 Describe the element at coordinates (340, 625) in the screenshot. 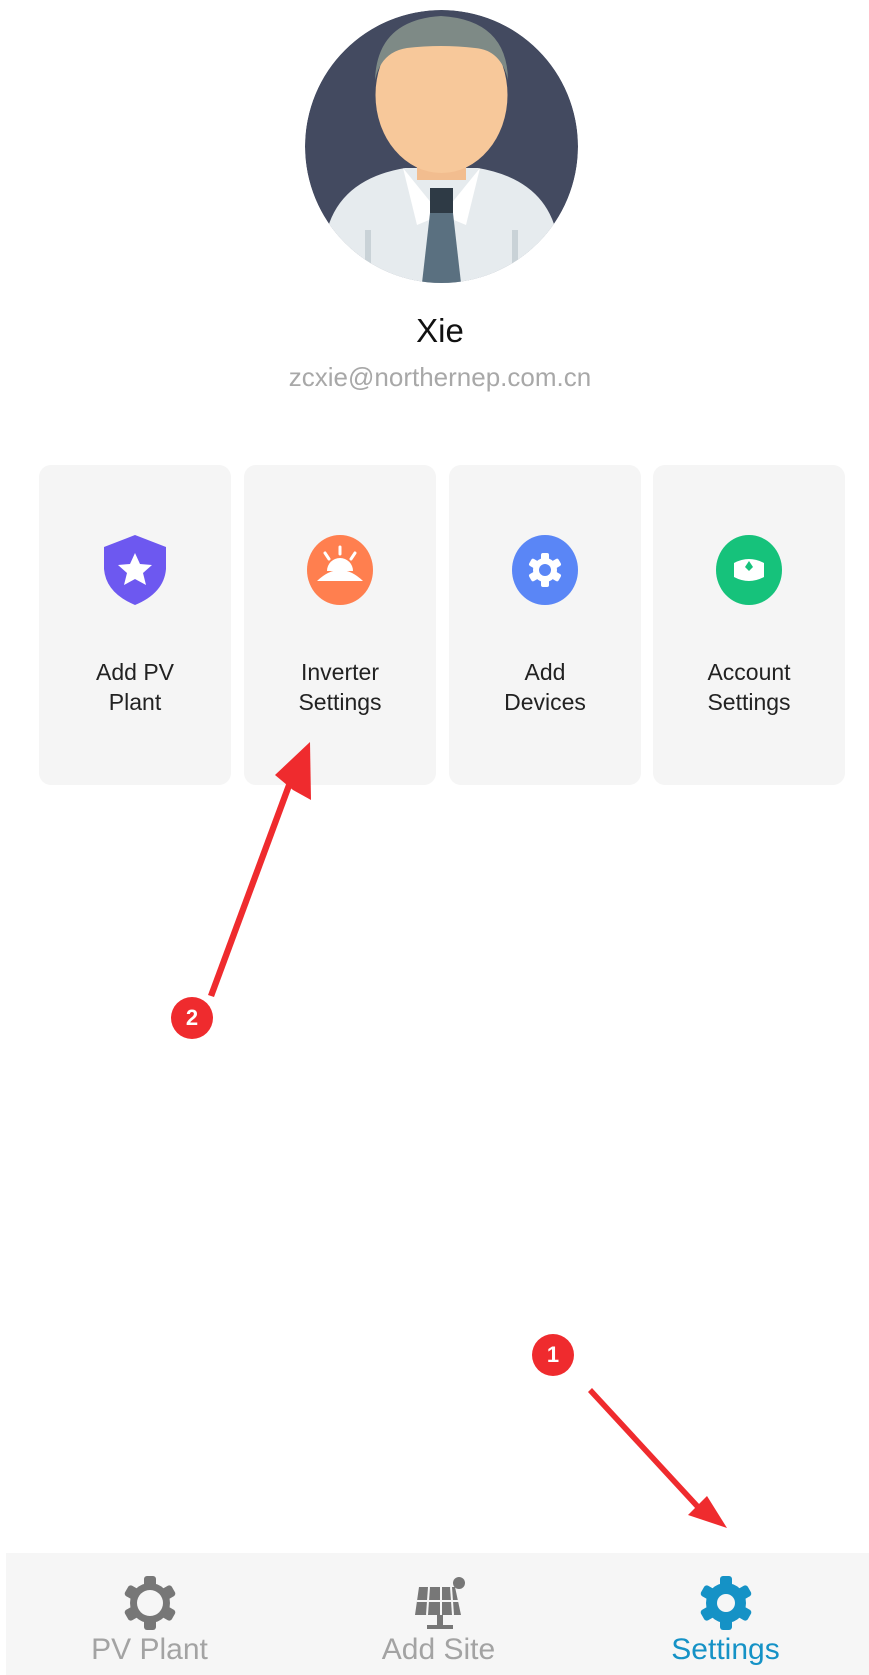

I see `inverter-settings-button: Inverter Settings` at that location.